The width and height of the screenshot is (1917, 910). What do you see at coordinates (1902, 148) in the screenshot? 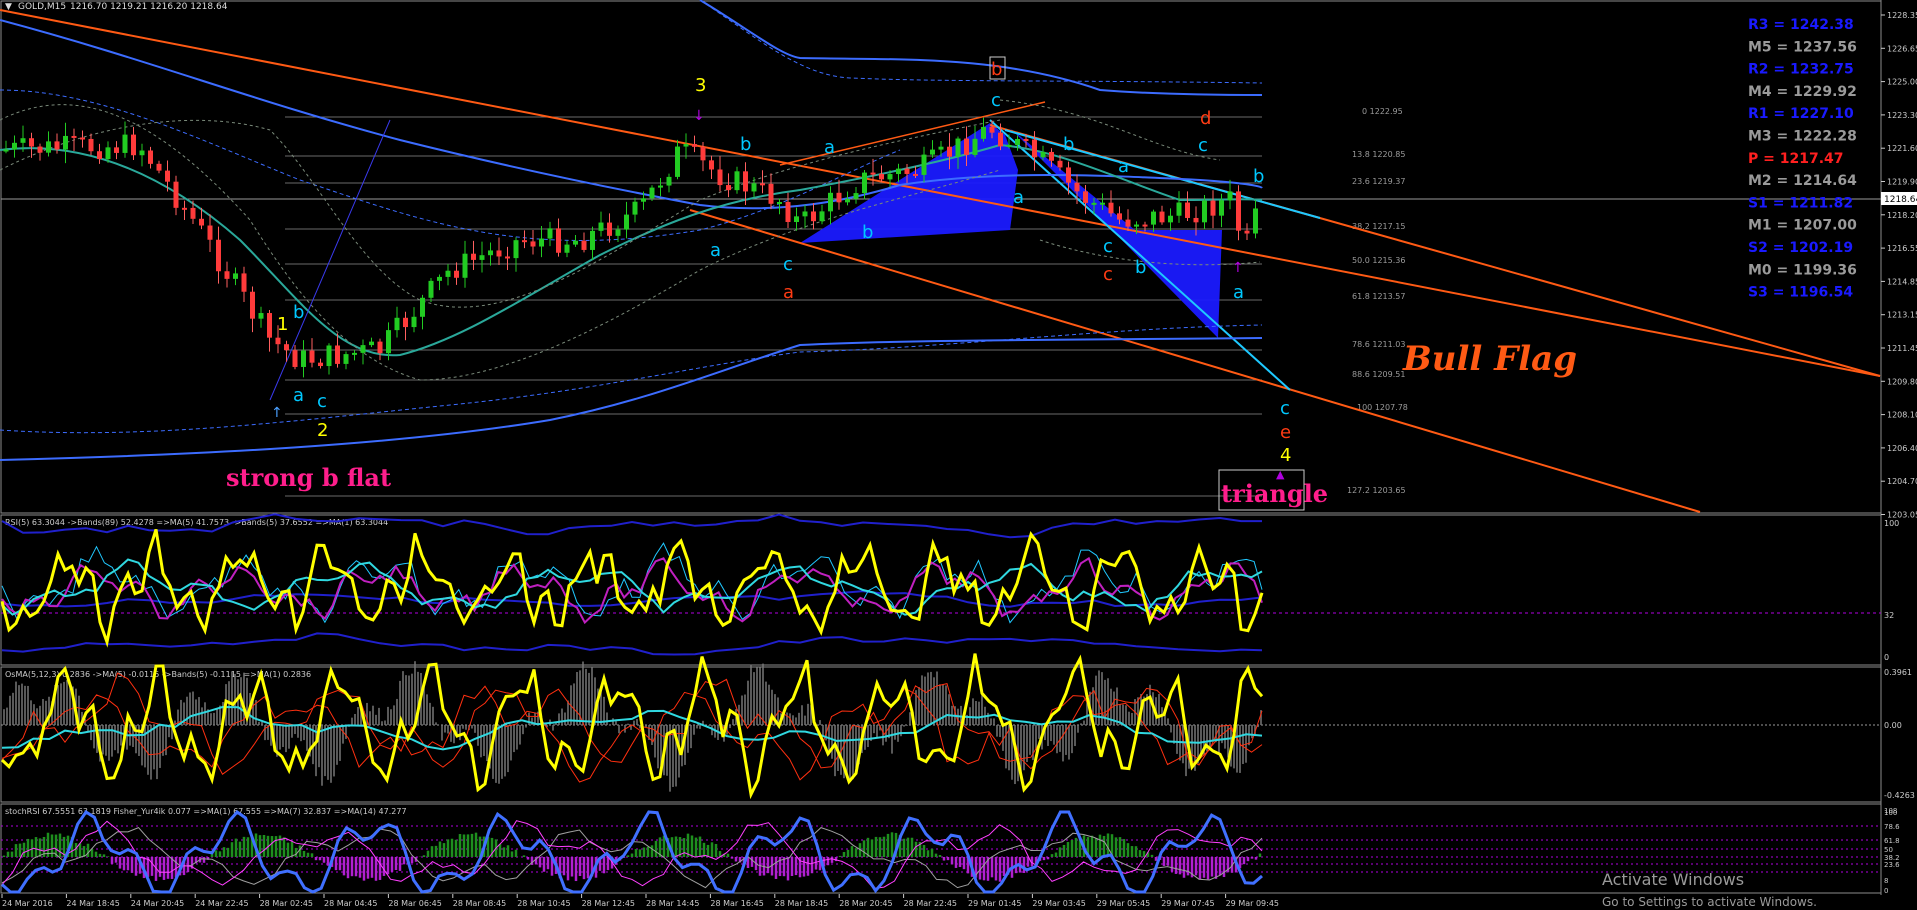
I see `price-tick-label: 1221.60` at bounding box center [1902, 148].